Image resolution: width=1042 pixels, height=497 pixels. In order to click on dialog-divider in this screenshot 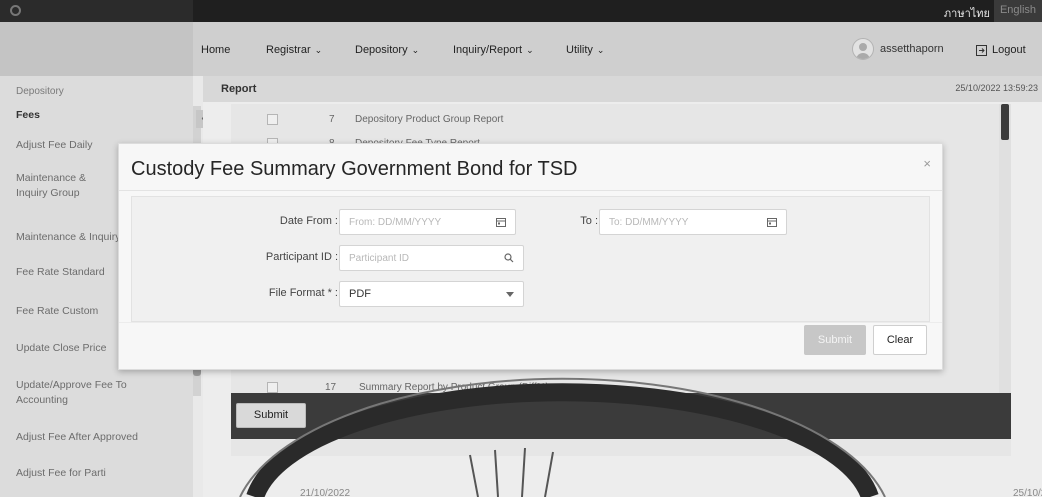, I will do `click(530, 190)`.